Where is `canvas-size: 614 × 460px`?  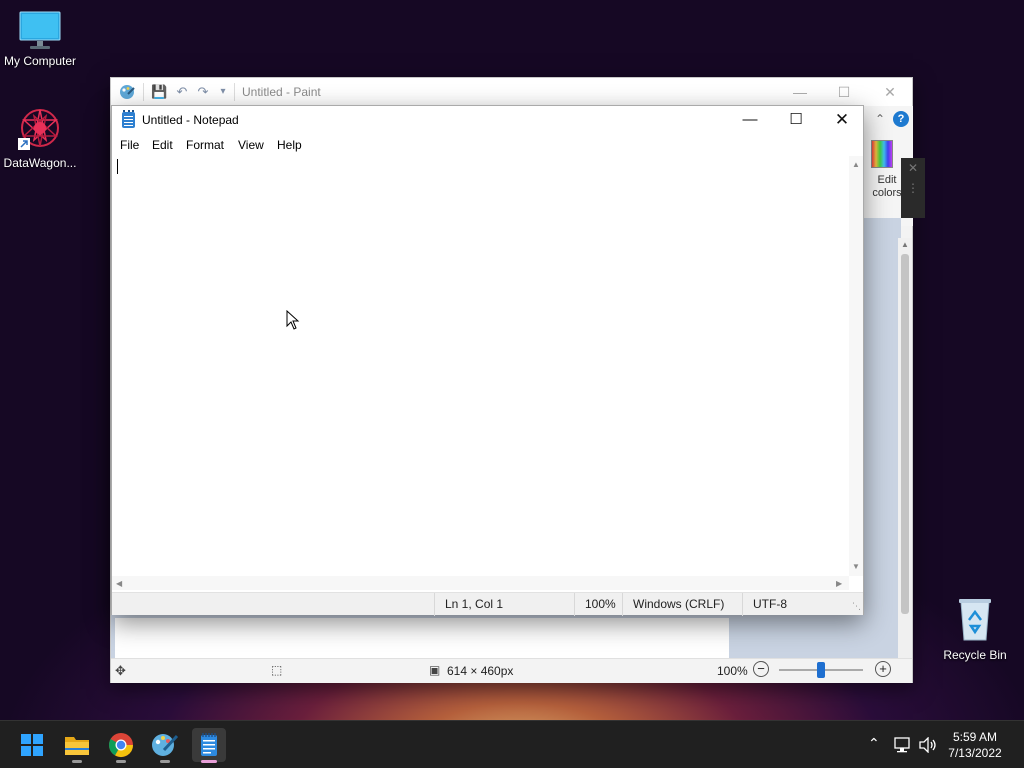
canvas-size: 614 × 460px is located at coordinates (480, 671).